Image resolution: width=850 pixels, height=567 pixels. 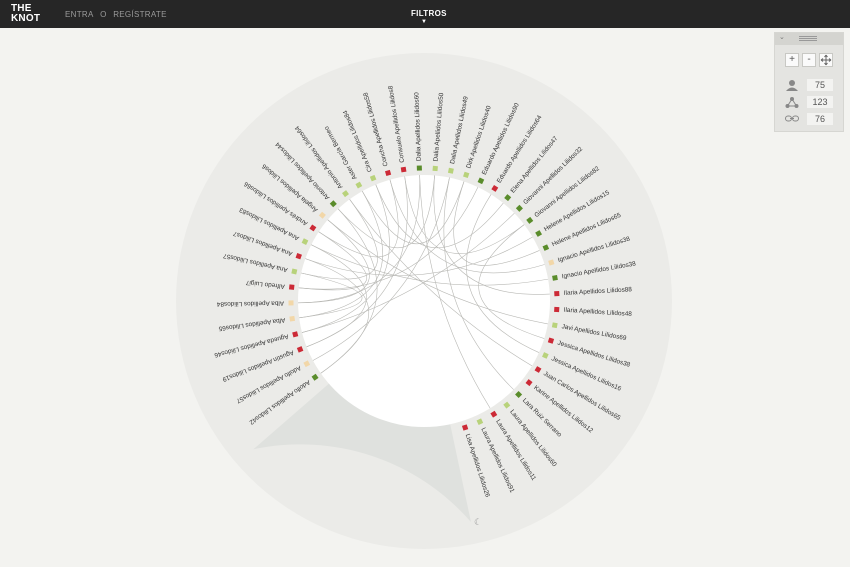 I want to click on network-icon, so click(x=792, y=102).